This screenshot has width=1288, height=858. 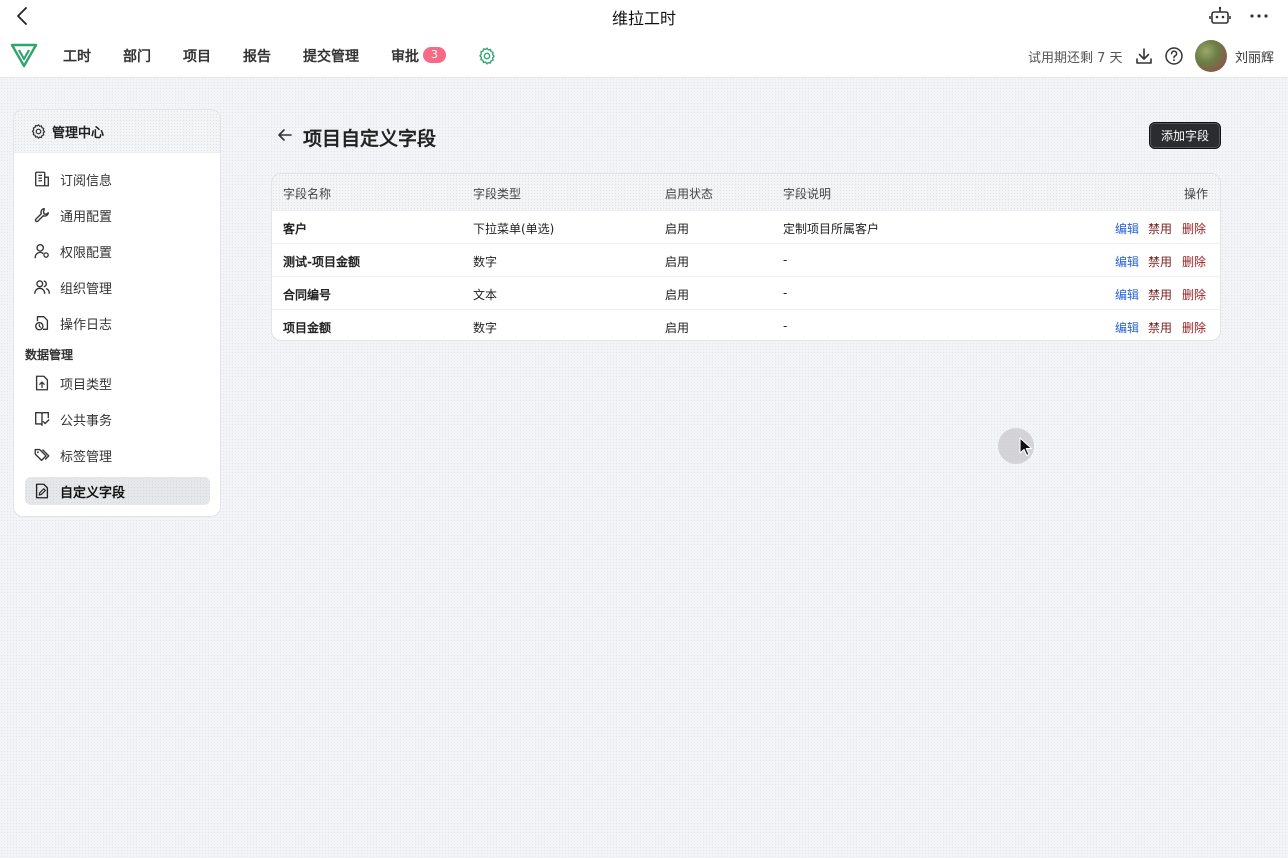 What do you see at coordinates (86, 253) in the screenshot?
I see `sidebar-item-label: 权限配置` at bounding box center [86, 253].